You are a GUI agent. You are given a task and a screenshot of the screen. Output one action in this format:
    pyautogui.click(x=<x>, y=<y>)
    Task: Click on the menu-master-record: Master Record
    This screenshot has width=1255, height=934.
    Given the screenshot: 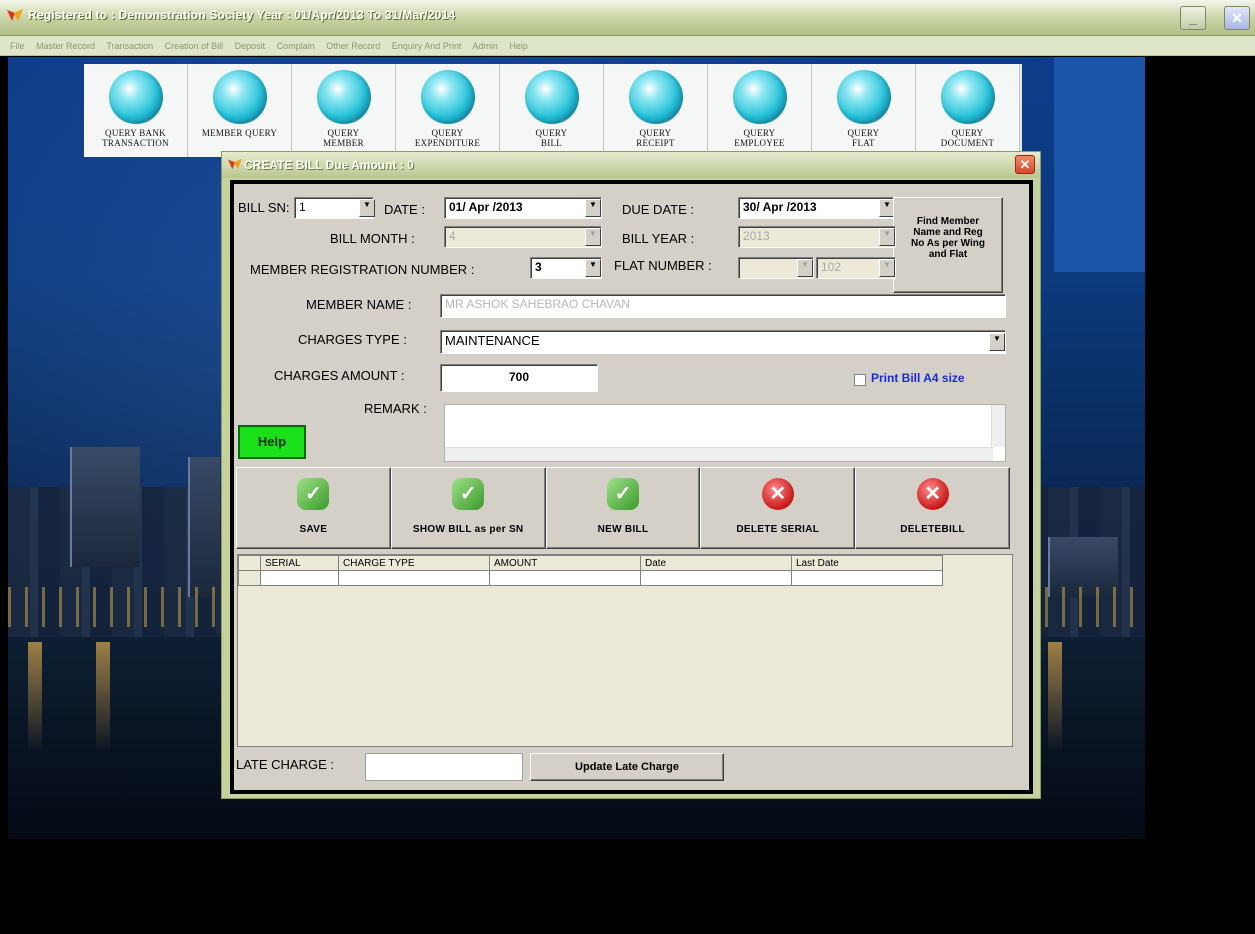 What is the action you would take?
    pyautogui.click(x=65, y=46)
    